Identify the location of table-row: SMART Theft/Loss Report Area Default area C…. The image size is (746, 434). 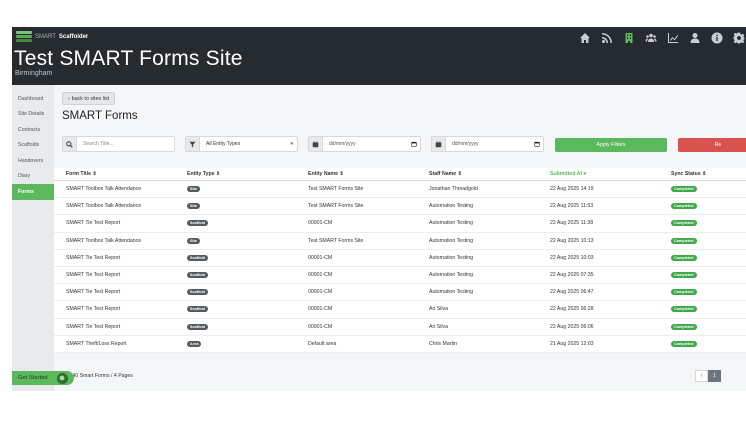
(400, 344).